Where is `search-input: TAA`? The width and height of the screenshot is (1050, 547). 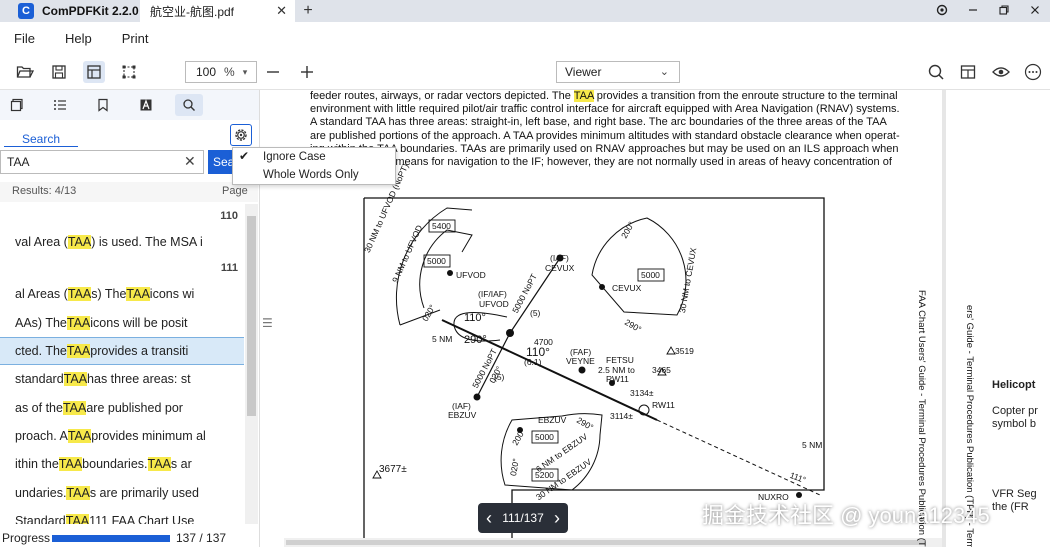
search-input: TAA is located at coordinates (102, 162).